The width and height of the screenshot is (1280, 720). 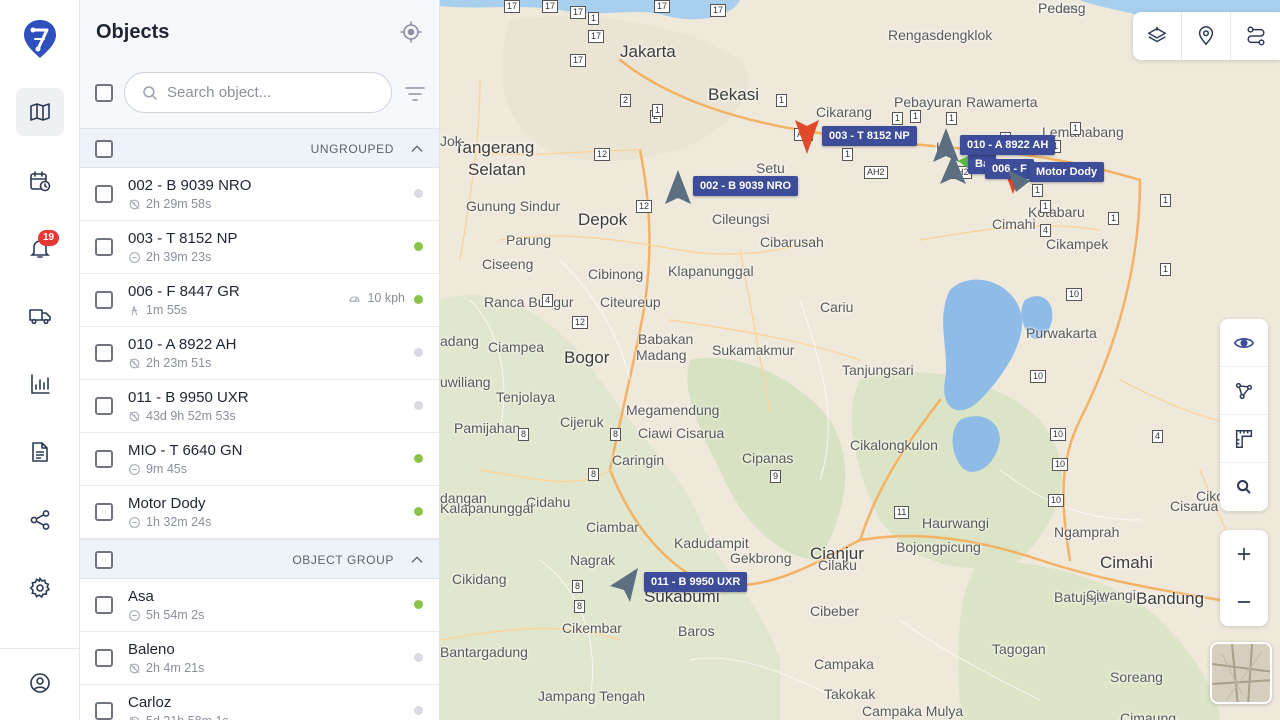 What do you see at coordinates (411, 32) in the screenshot?
I see `crosshair-icon` at bounding box center [411, 32].